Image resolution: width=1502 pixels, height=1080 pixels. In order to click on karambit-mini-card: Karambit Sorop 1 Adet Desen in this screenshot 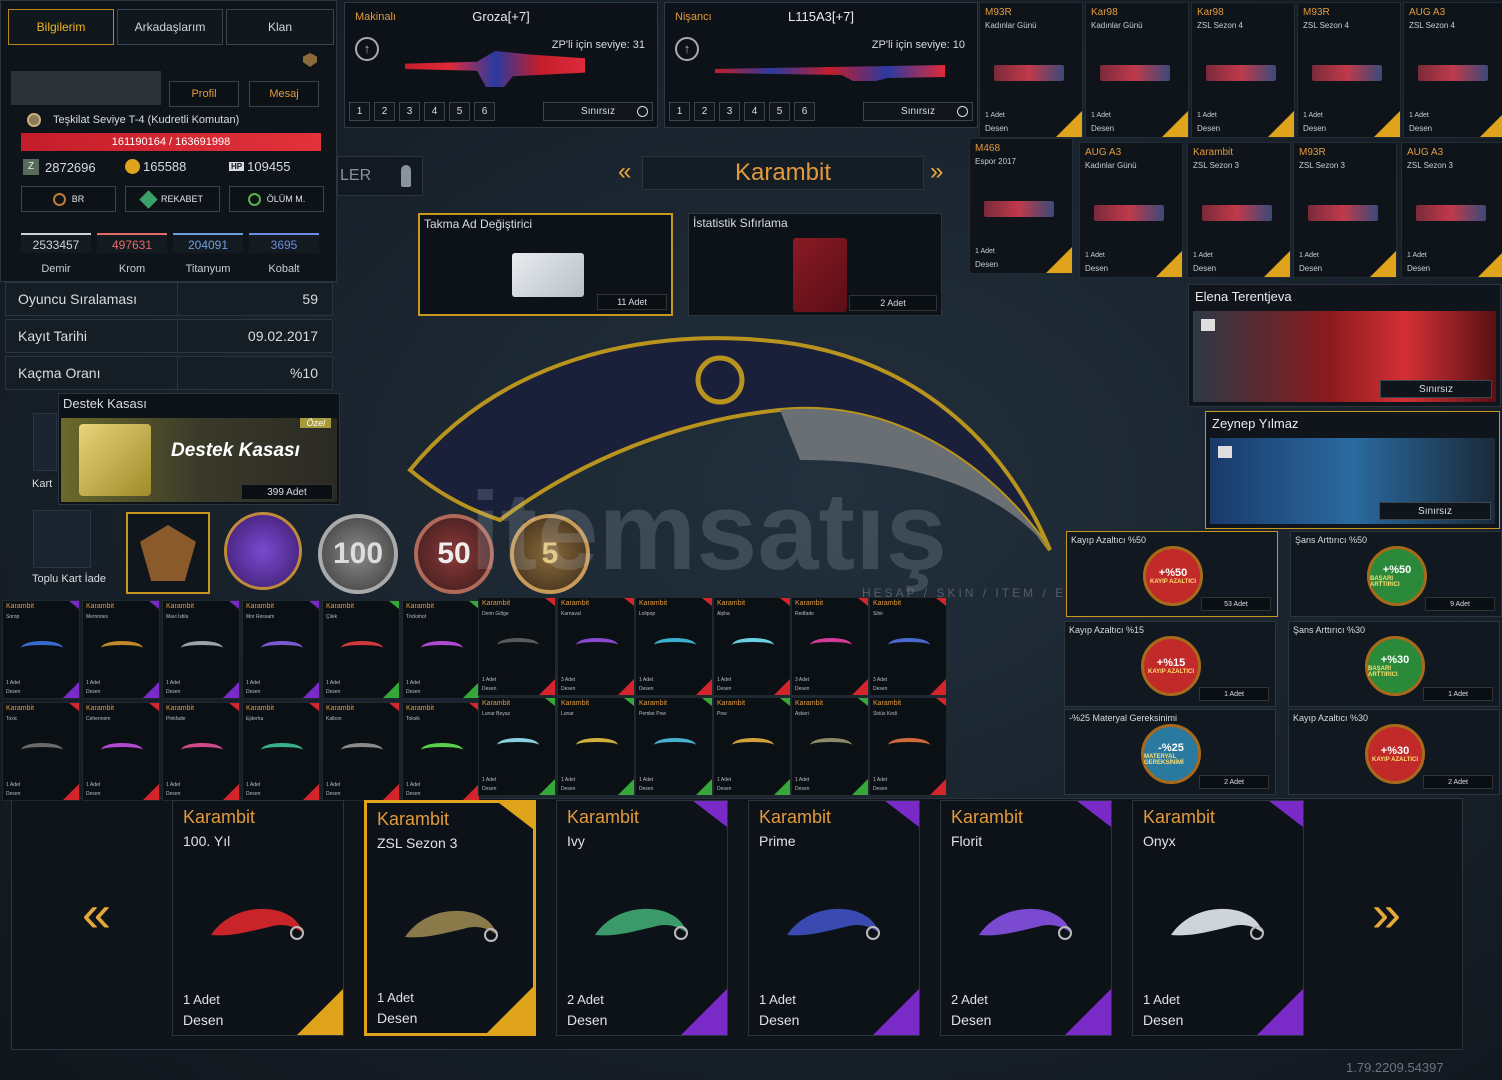, I will do `click(41, 649)`.